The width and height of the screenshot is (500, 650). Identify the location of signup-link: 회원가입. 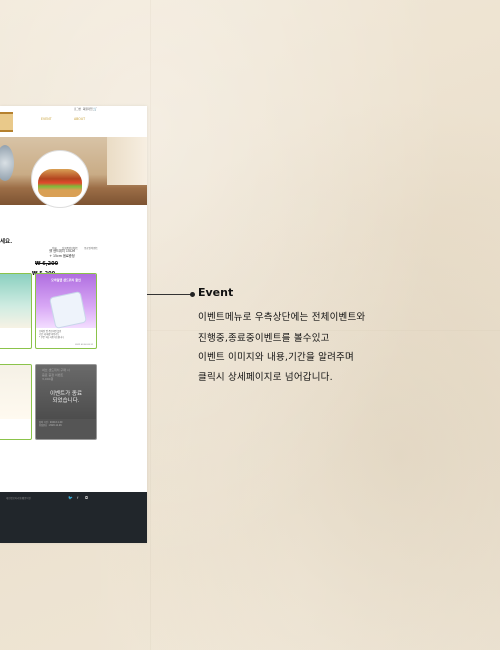
(88, 109).